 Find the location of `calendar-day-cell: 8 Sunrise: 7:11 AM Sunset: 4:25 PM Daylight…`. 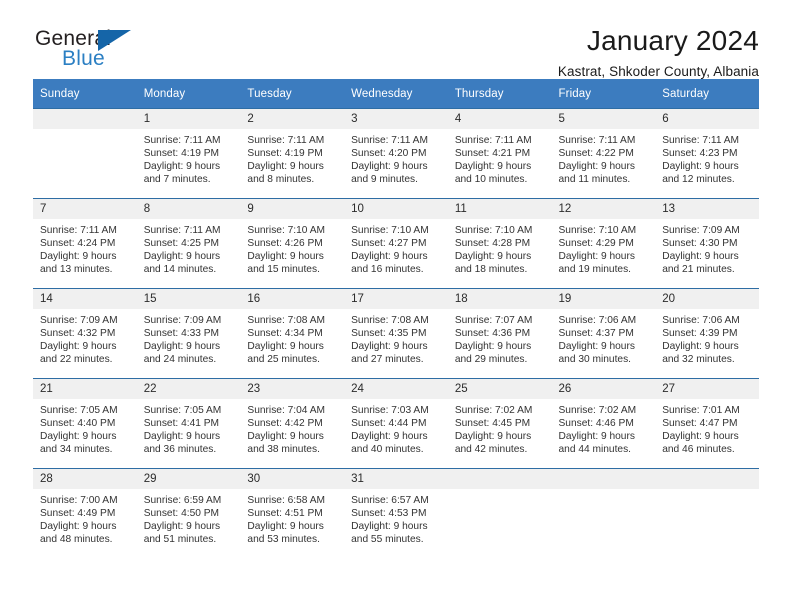

calendar-day-cell: 8 Sunrise: 7:11 AM Sunset: 4:25 PM Daylight… is located at coordinates (188, 243).